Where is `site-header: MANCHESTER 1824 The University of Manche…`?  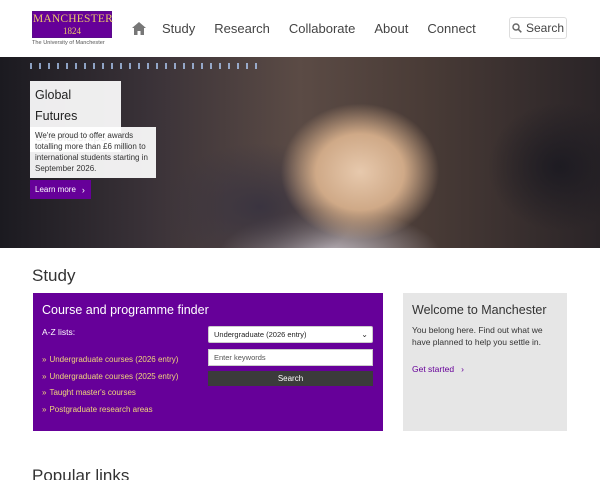
site-header: MANCHESTER 1824 The University of Manche… is located at coordinates (300, 28).